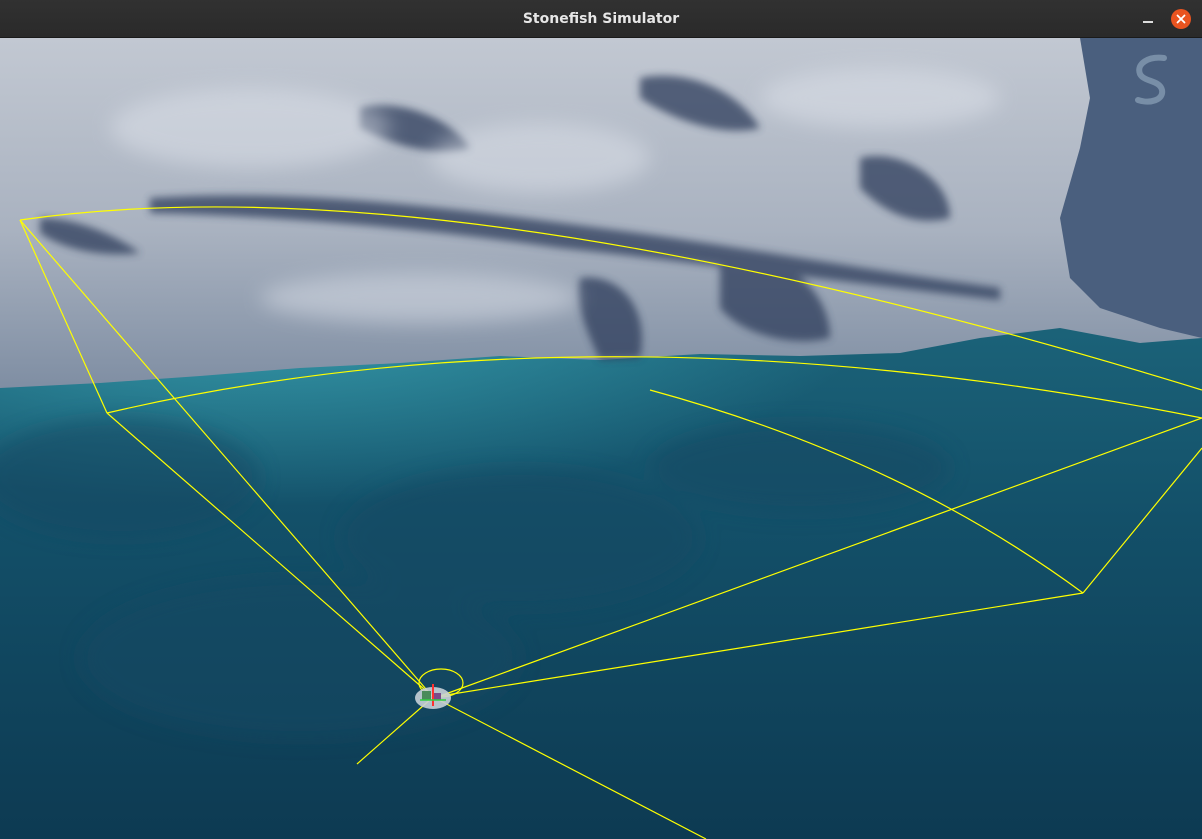 The width and height of the screenshot is (1202, 839). Describe the element at coordinates (1151, 79) in the screenshot. I see `stonefish-logo-icon` at that location.